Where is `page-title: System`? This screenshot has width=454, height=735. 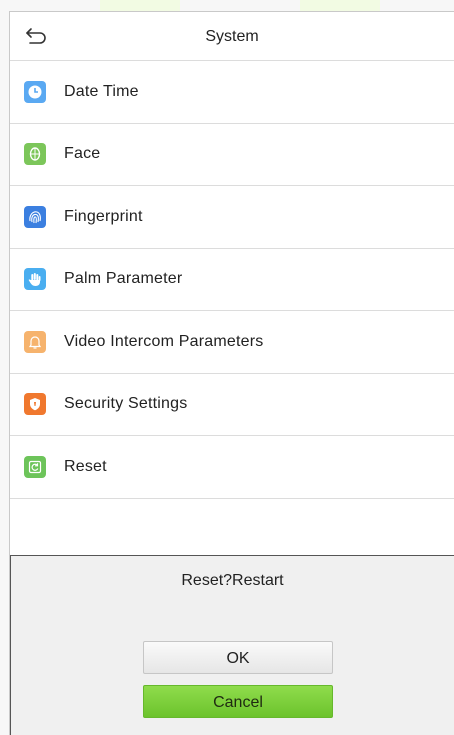
page-title: System is located at coordinates (232, 36).